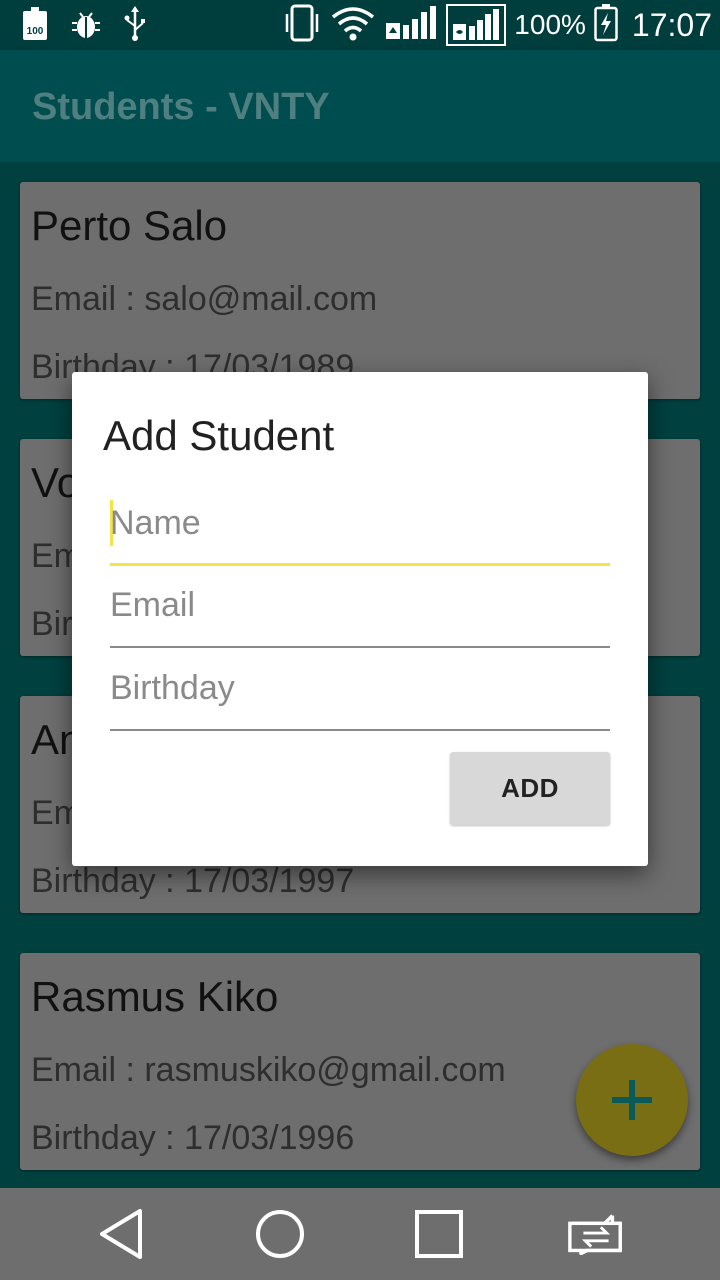  What do you see at coordinates (219, 435) in the screenshot?
I see `dialog-title: Add Student` at bounding box center [219, 435].